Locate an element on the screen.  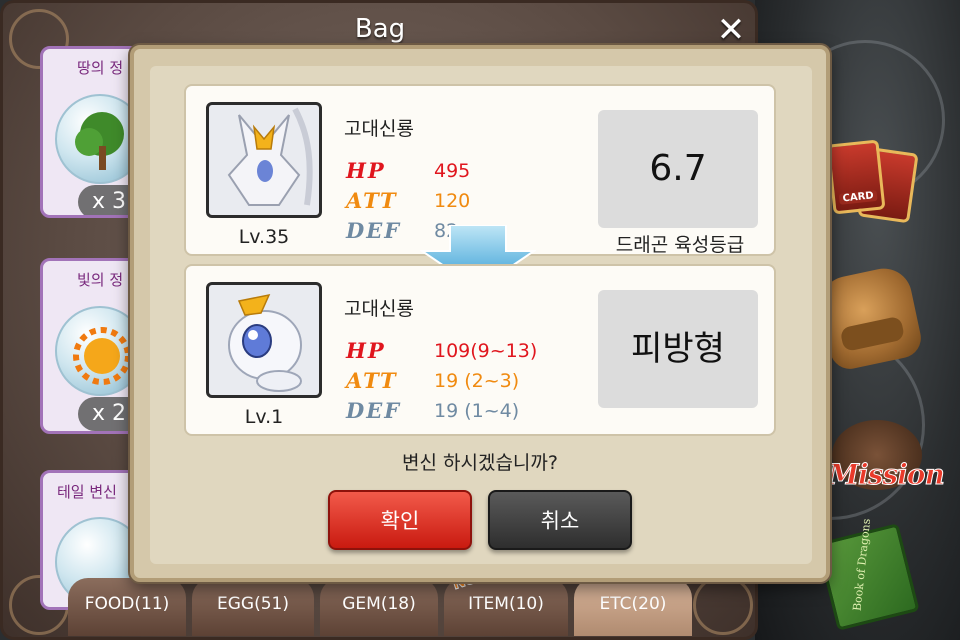
after-dragon-name: 고대신룡 is located at coordinates (379, 309).